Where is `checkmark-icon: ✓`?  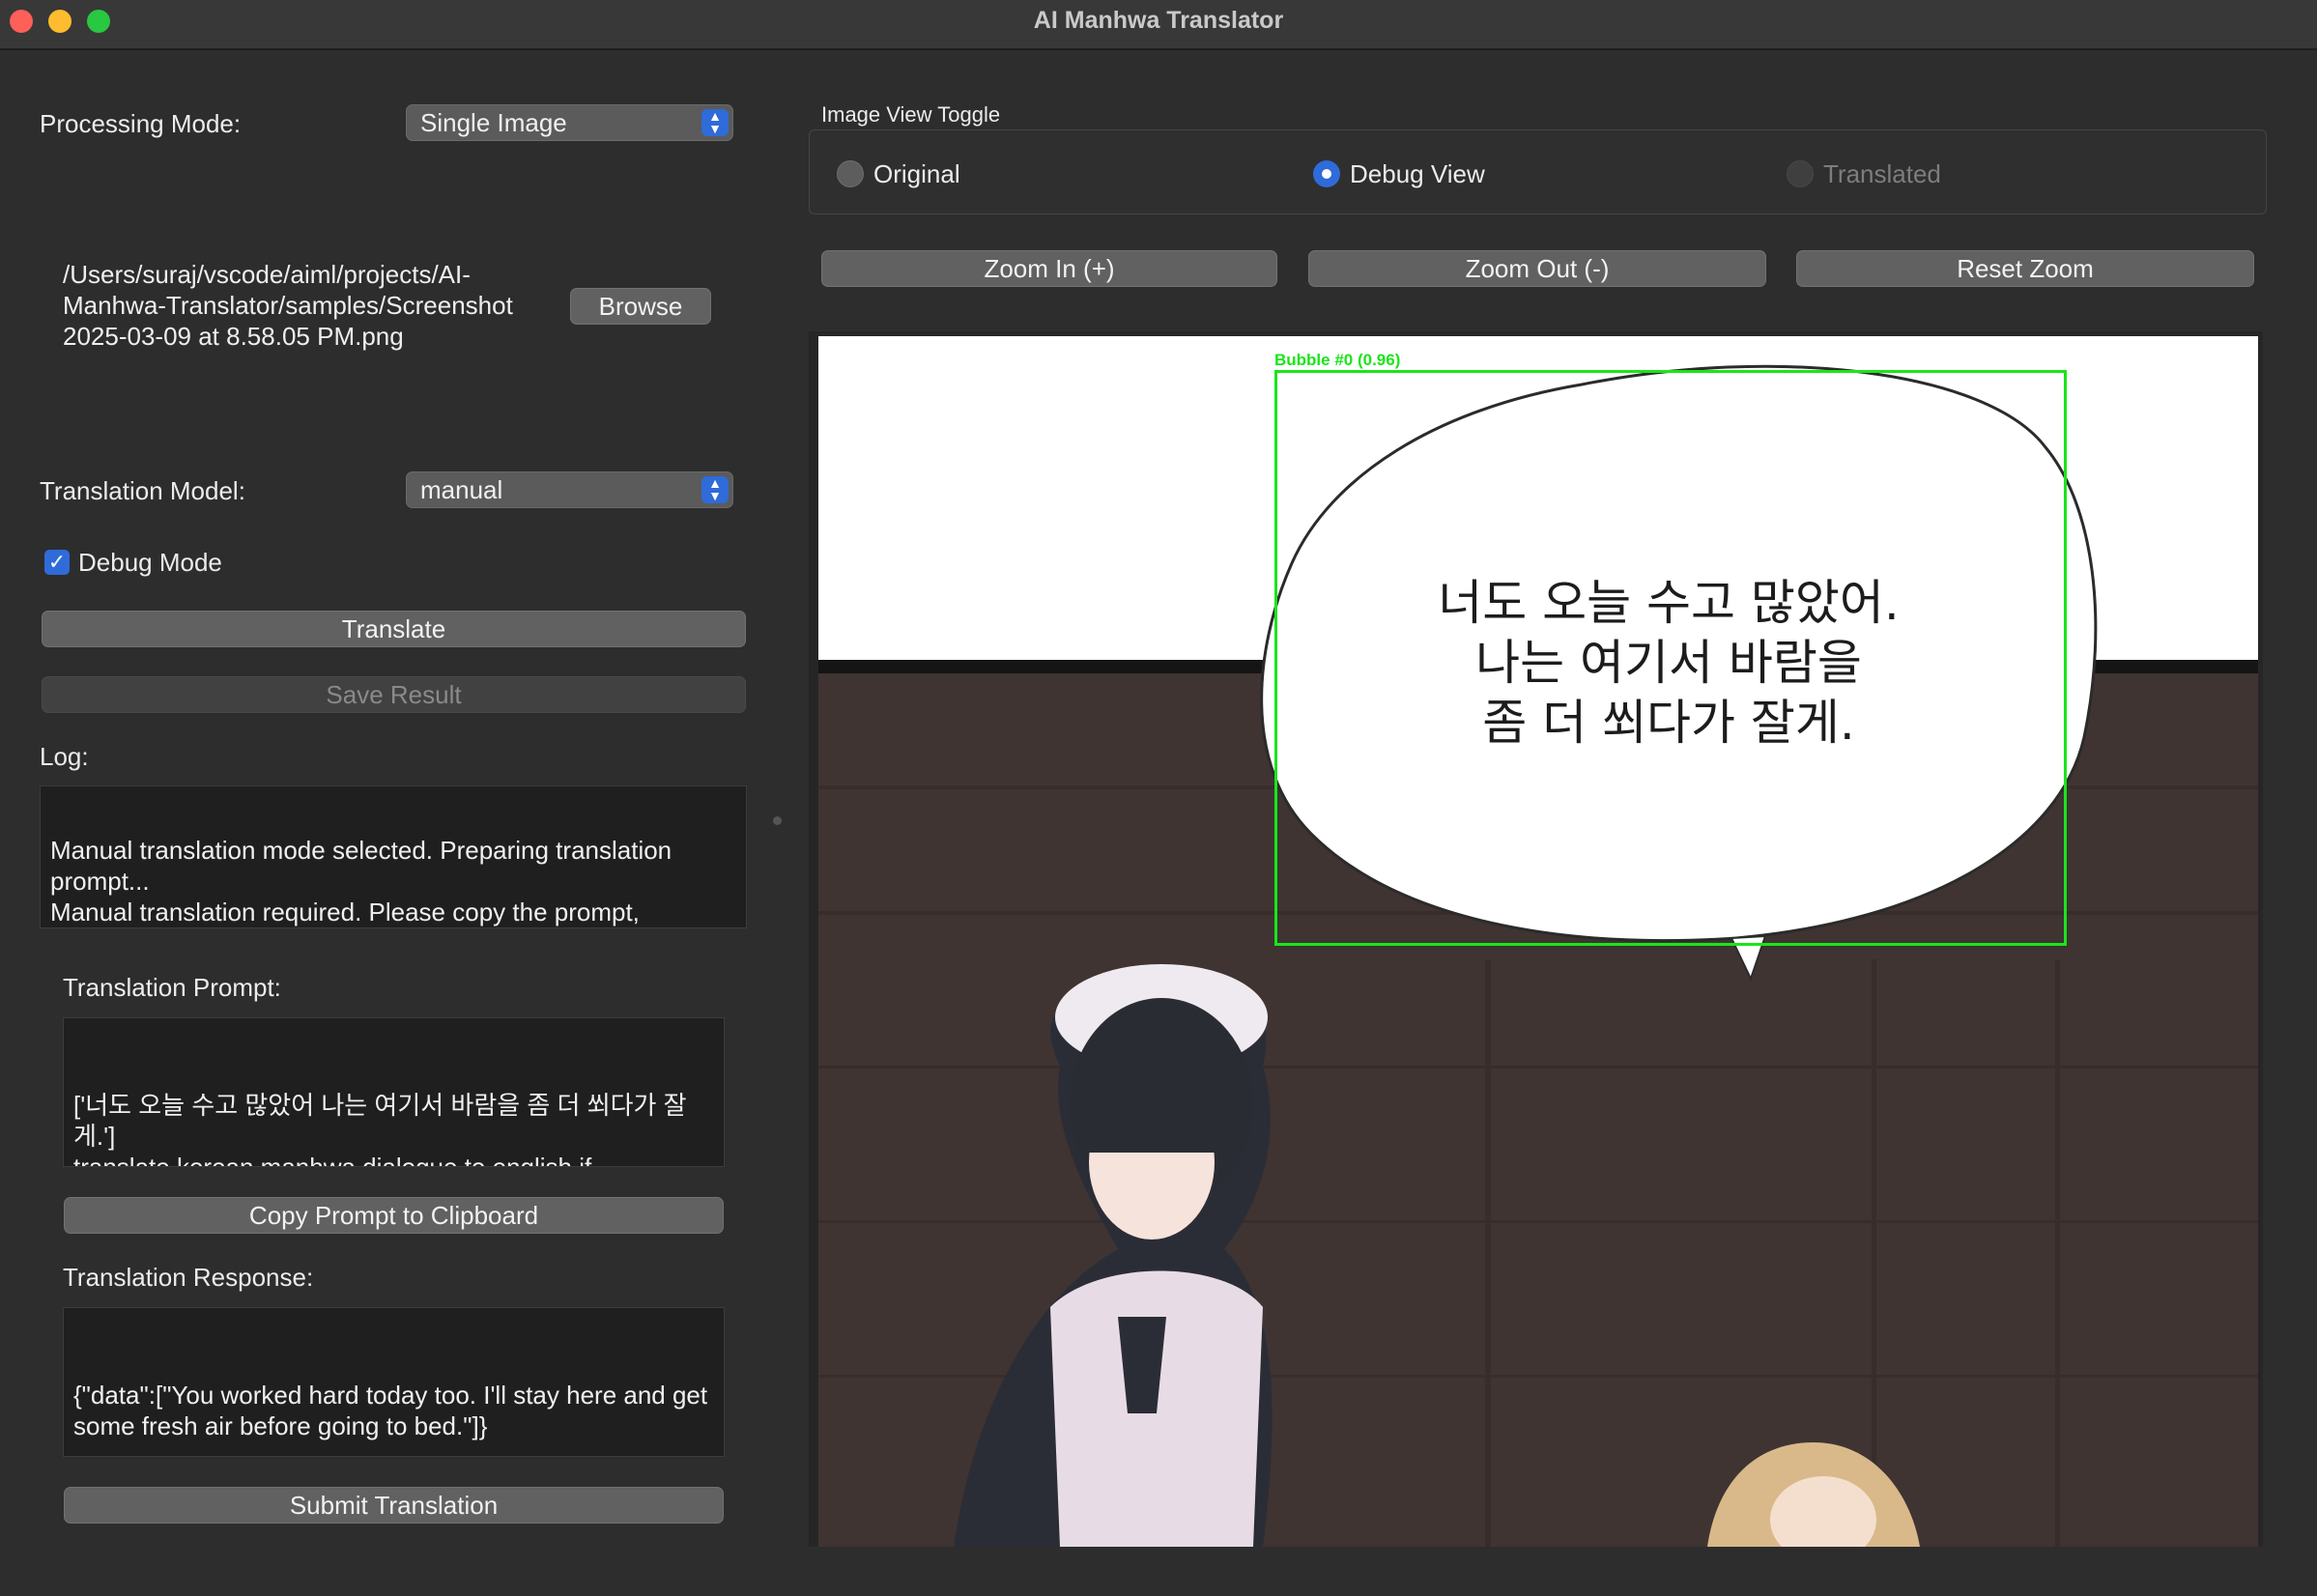 checkmark-icon: ✓ is located at coordinates (57, 562).